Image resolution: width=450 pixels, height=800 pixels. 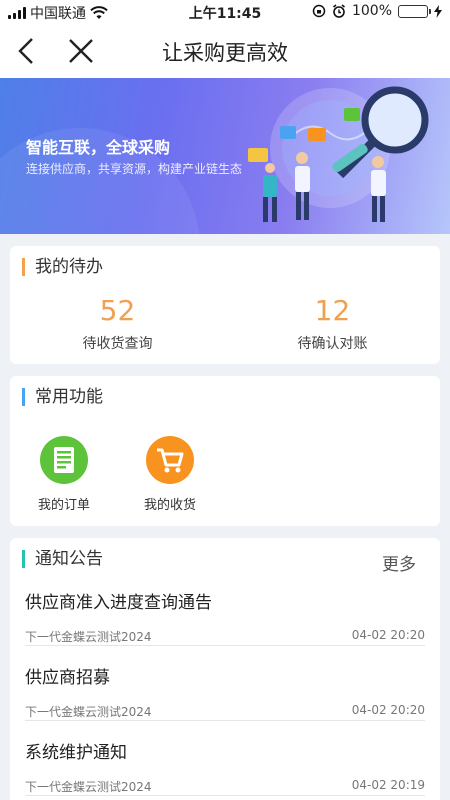 What do you see at coordinates (169, 505) in the screenshot?
I see `func-label: 我的收货` at bounding box center [169, 505].